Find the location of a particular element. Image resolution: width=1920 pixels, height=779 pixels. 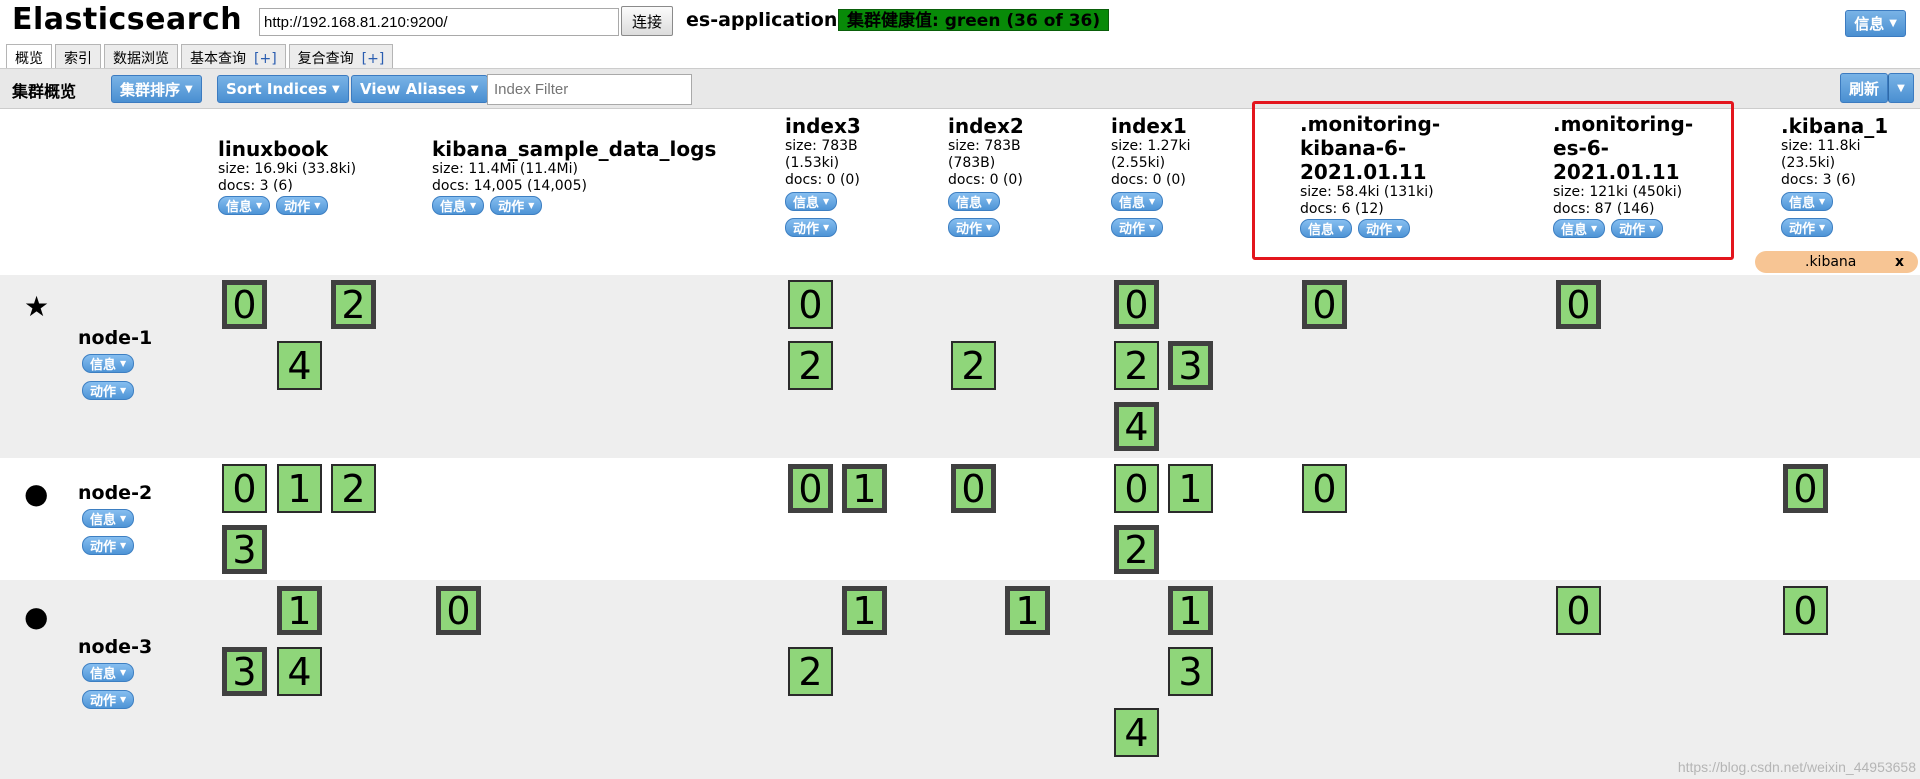

circle-icon: ● is located at coordinates (36, 616).